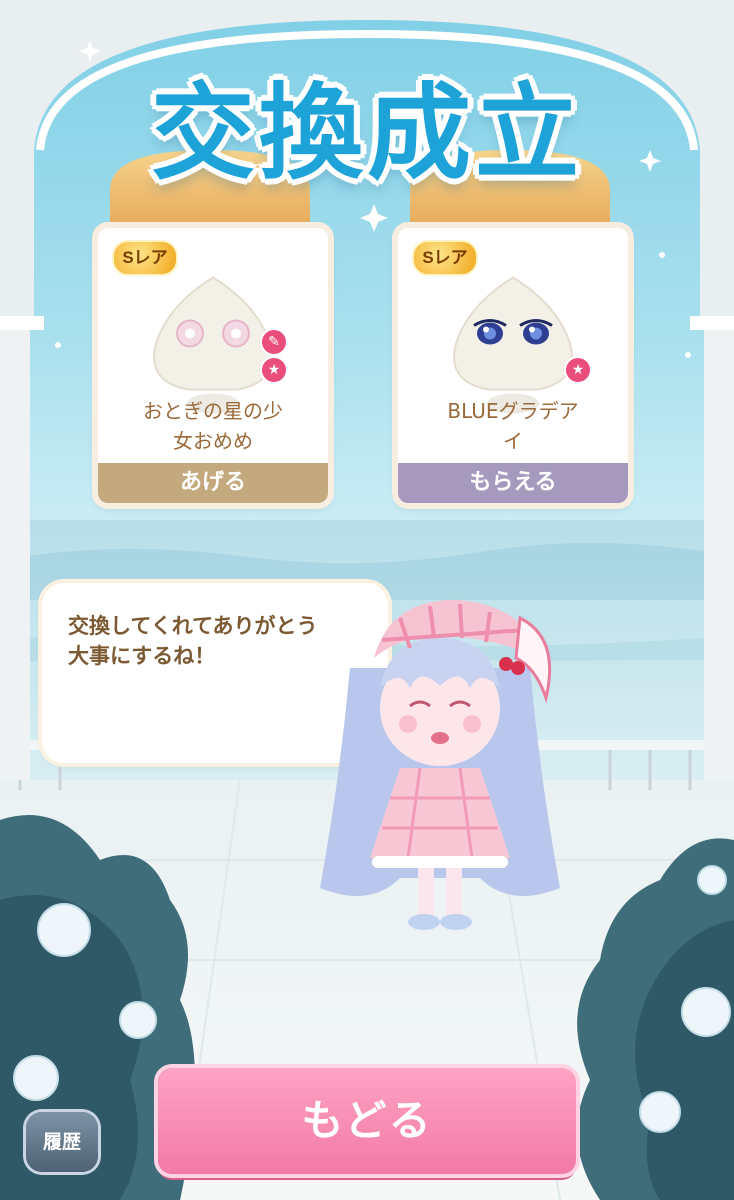 Image resolution: width=734 pixels, height=1200 pixels. I want to click on trade-complete-title: 交換成立, so click(366, 133).